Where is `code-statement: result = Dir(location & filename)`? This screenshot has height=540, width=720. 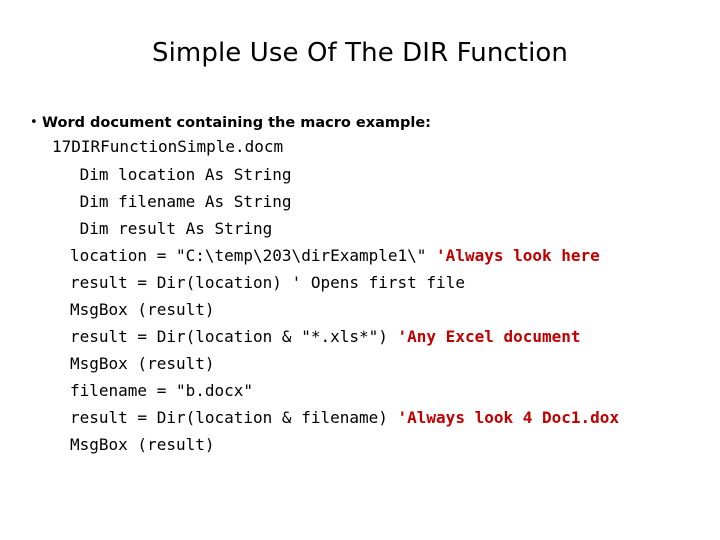
code-statement: result = Dir(location & filename) is located at coordinates (234, 417).